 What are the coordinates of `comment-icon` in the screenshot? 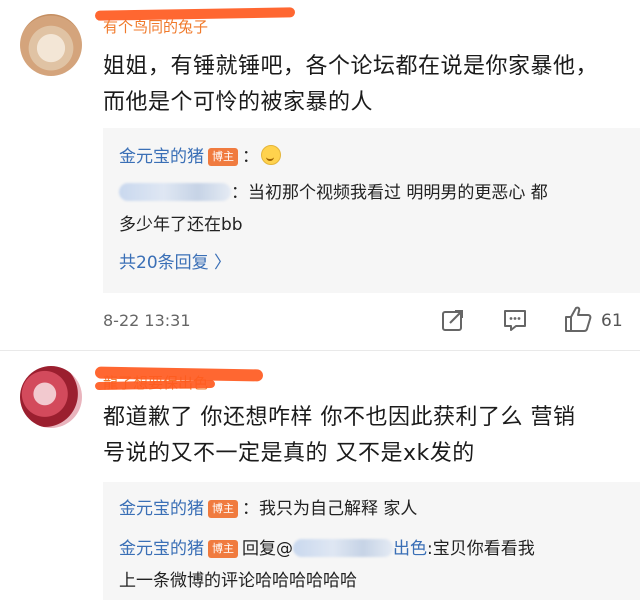 It's located at (515, 320).